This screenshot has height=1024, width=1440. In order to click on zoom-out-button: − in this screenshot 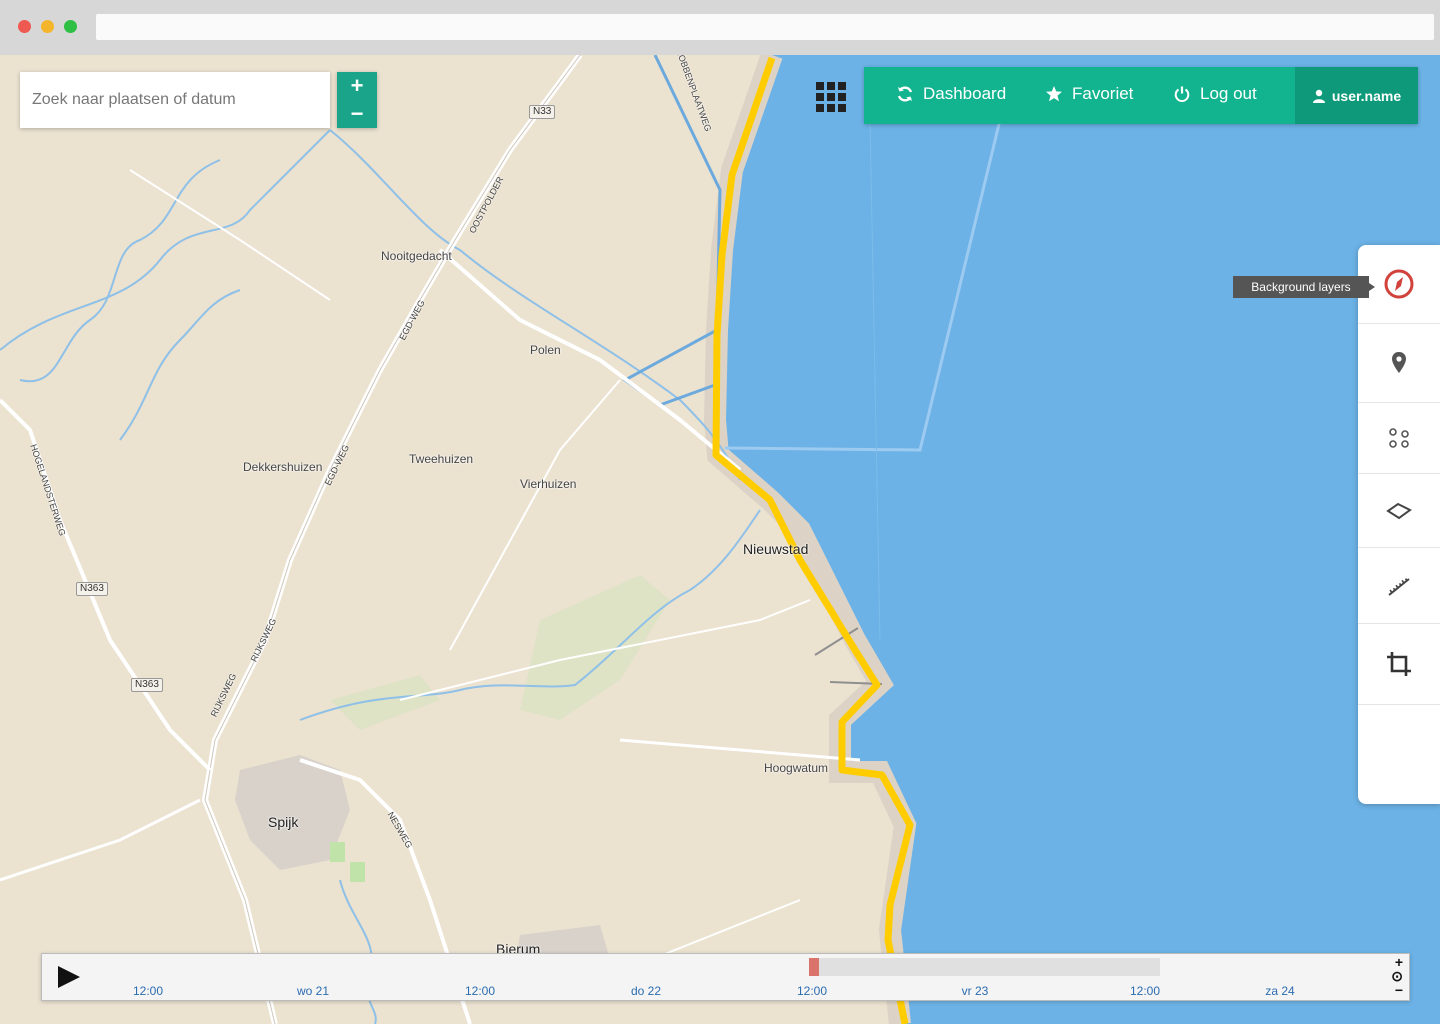, I will do `click(357, 114)`.